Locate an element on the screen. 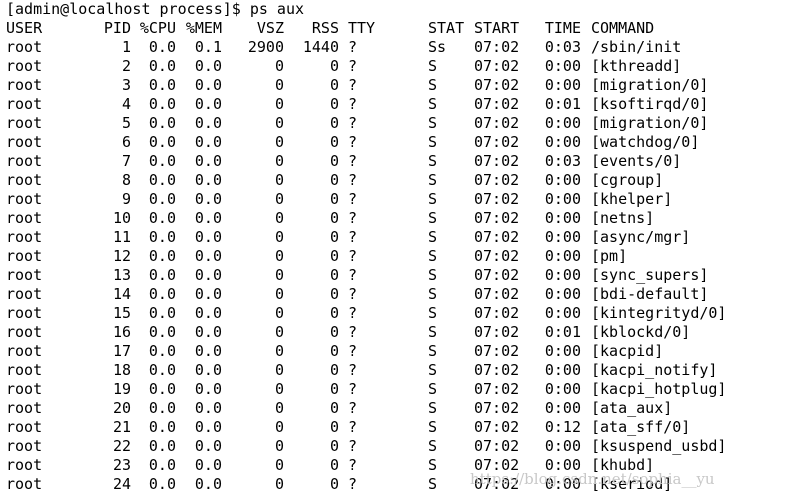 The image size is (810, 499). header-cpu: %CPU is located at coordinates (157, 28).